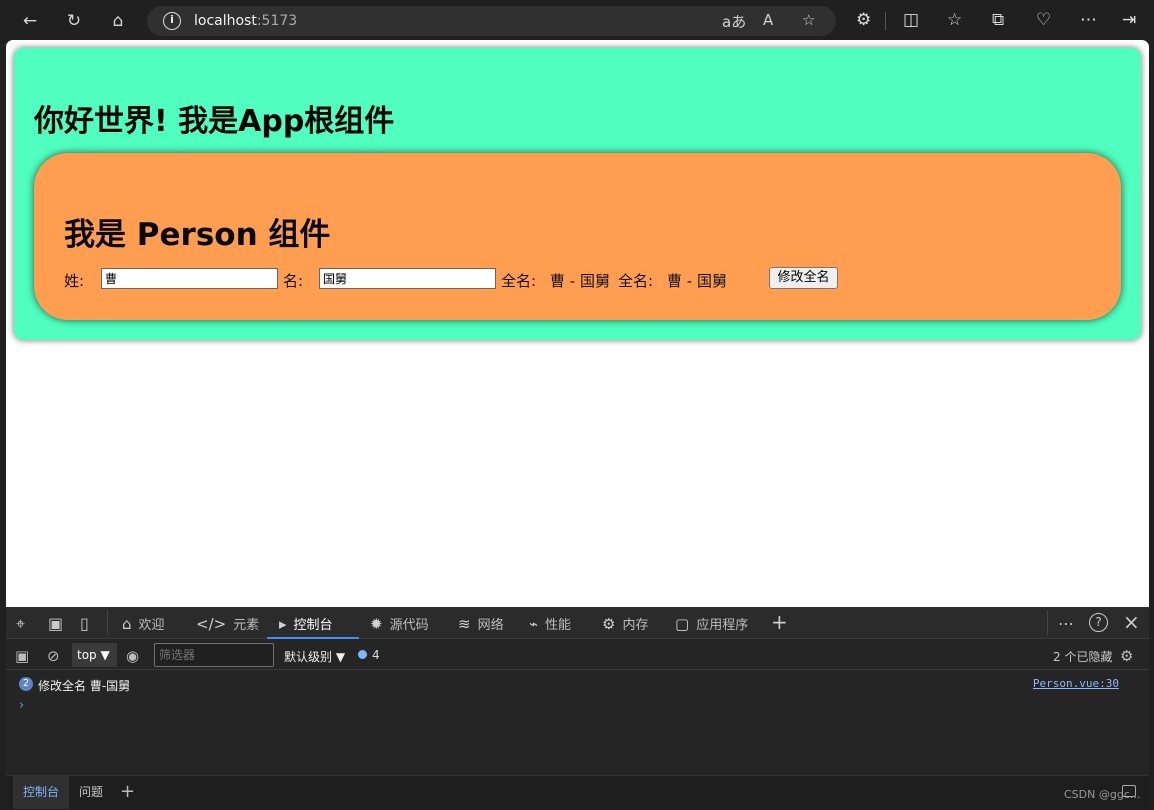  I want to click on bug-icon: ✹, so click(376, 624).